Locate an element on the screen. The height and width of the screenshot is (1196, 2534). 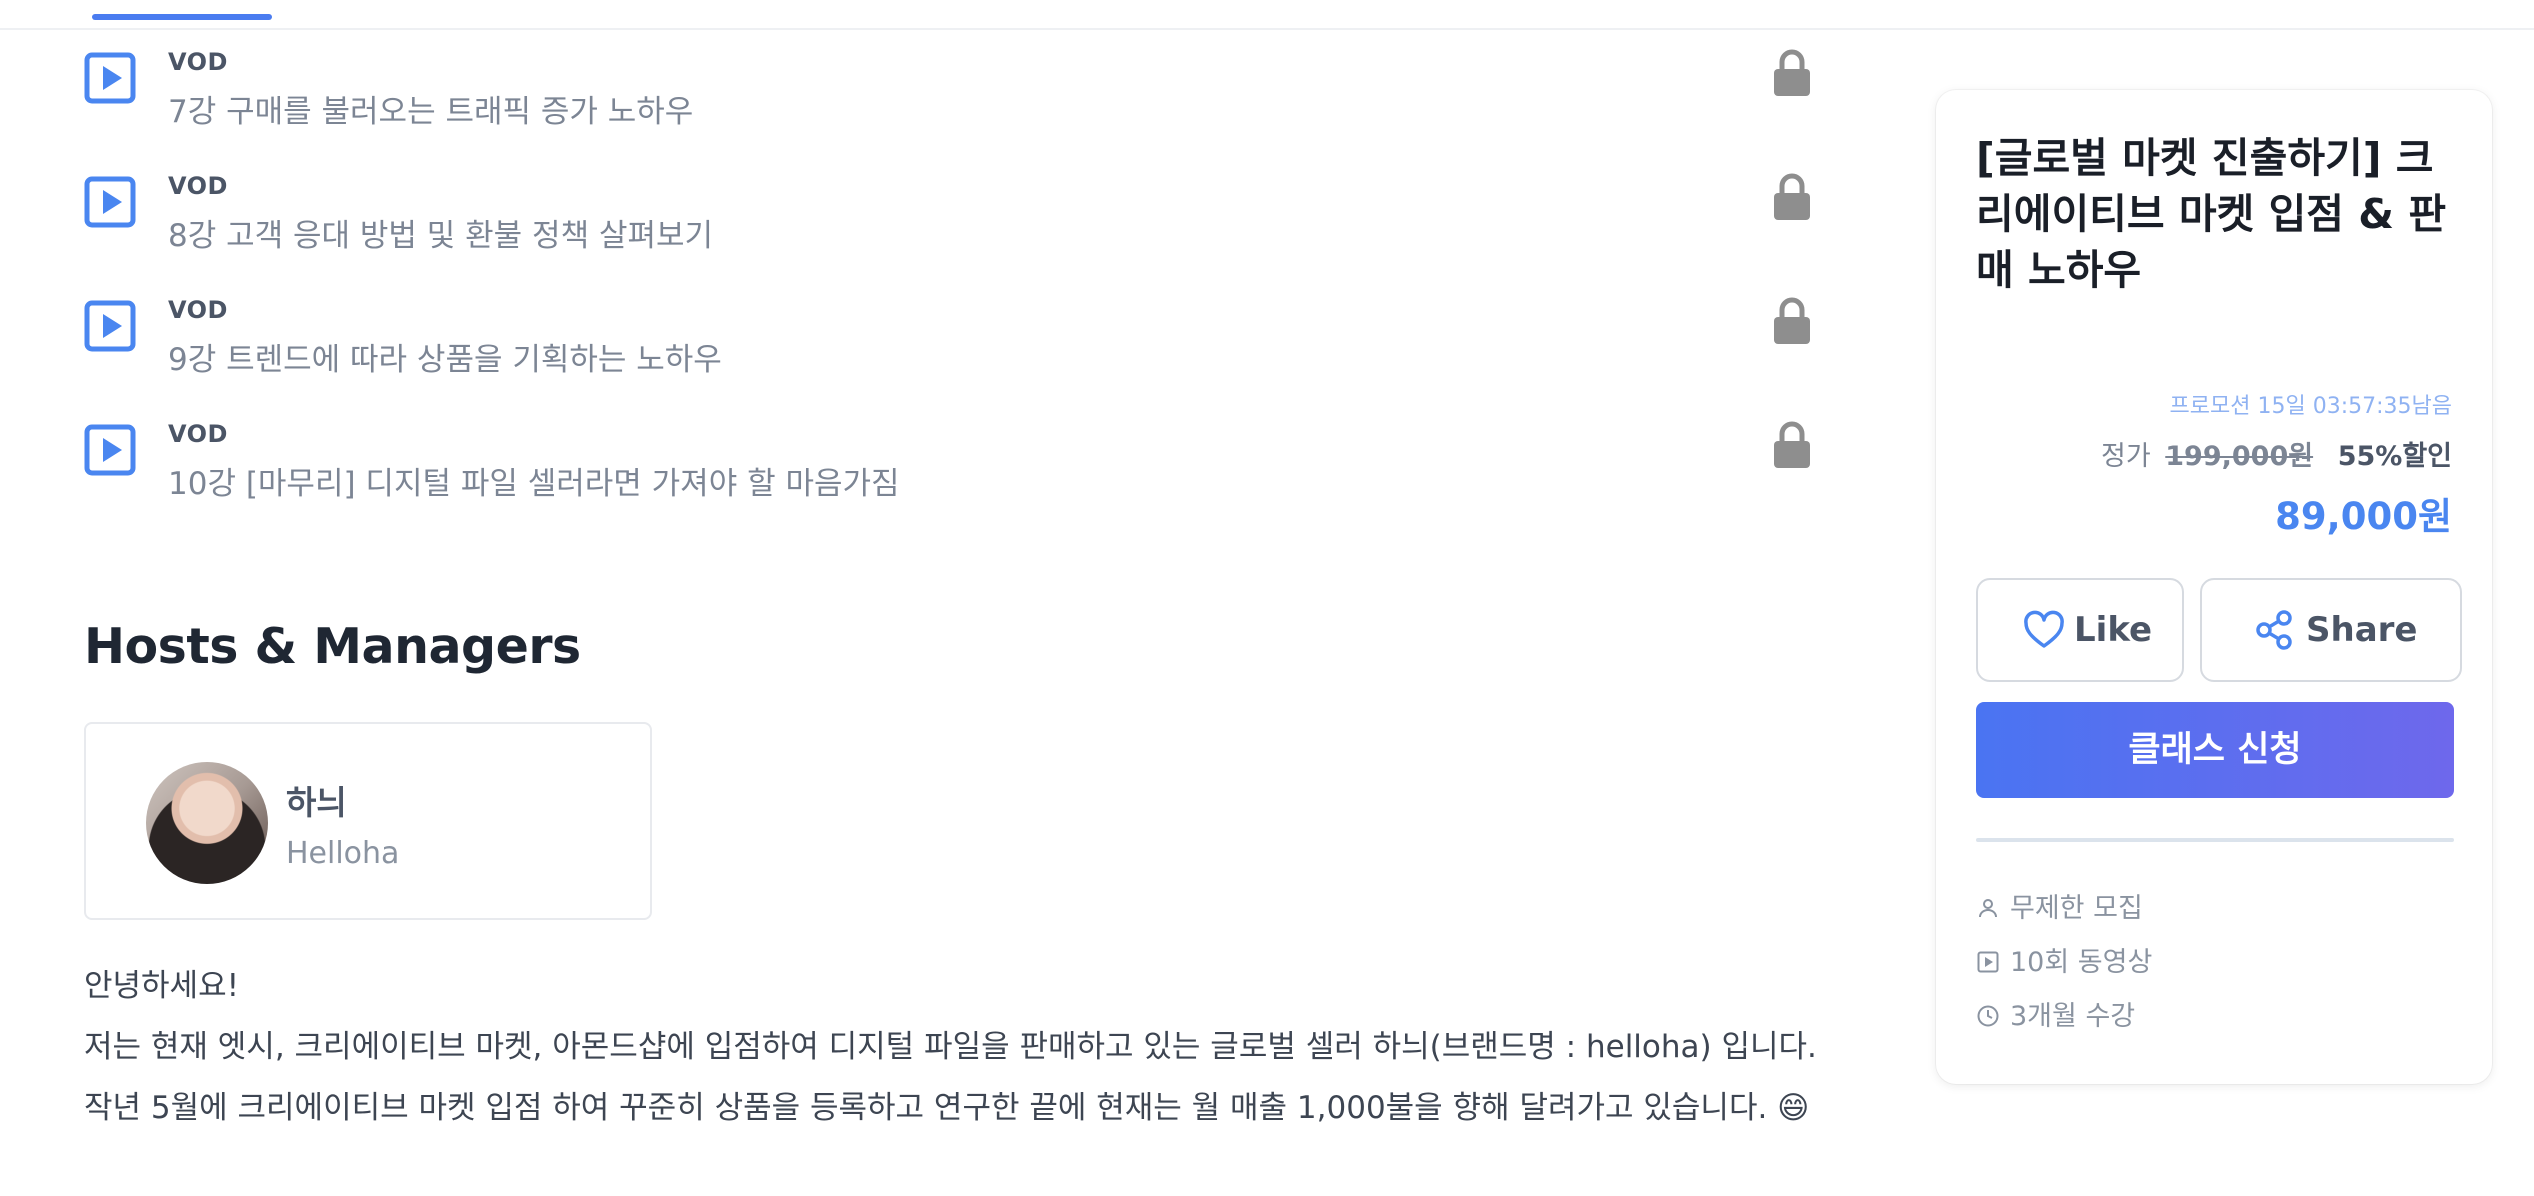
course-title: [글로벌 마켓 진출하기] 크리에이티브 마켓 입점 & 판매 노하우 is located at coordinates (2211, 214).